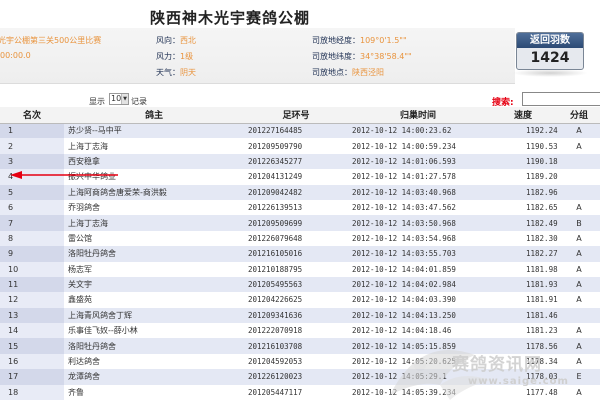 The width and height of the screenshot is (600, 409). Describe the element at coordinates (32, 131) in the screenshot. I see `rank-cell: 1` at that location.